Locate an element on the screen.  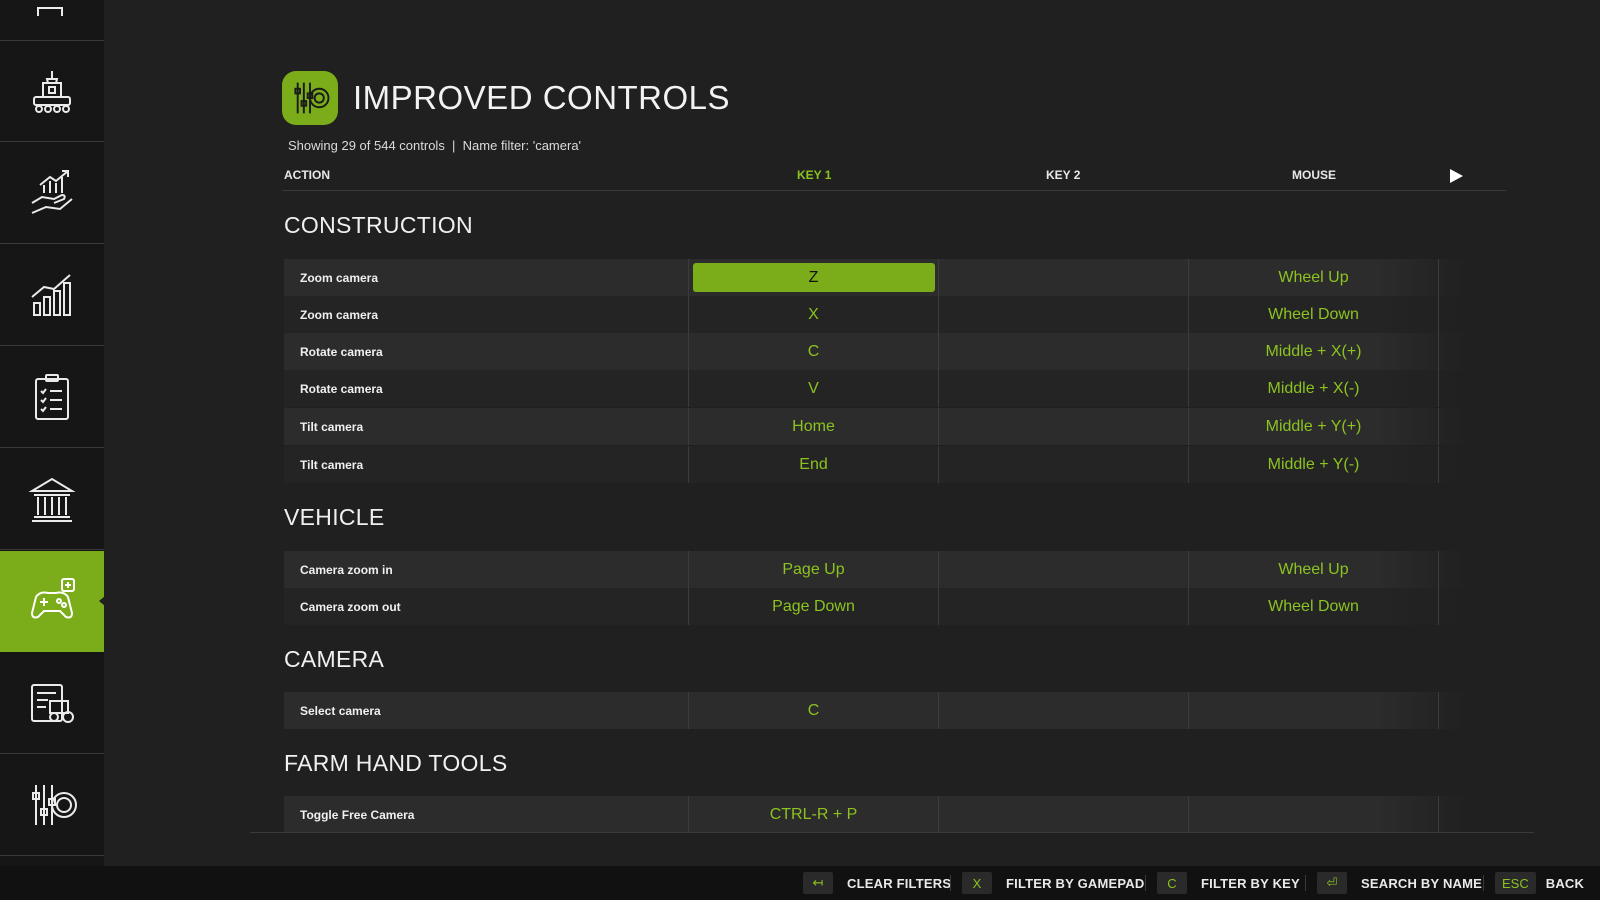
key1-binding: Page Up is located at coordinates (813, 569).